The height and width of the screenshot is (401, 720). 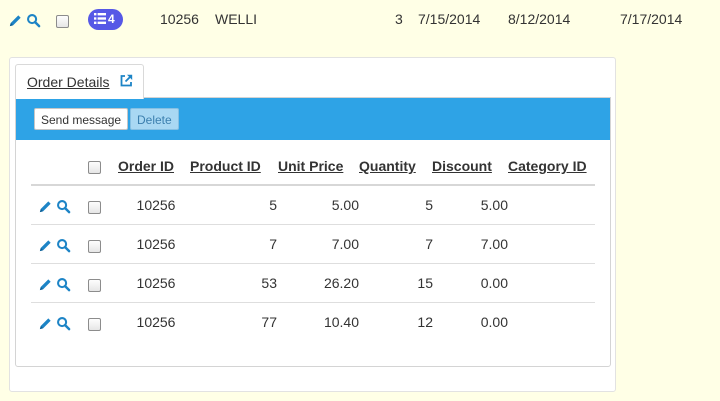 What do you see at coordinates (313, 322) in the screenshot?
I see `table-row: 10256 77 10.40 12 0.00` at bounding box center [313, 322].